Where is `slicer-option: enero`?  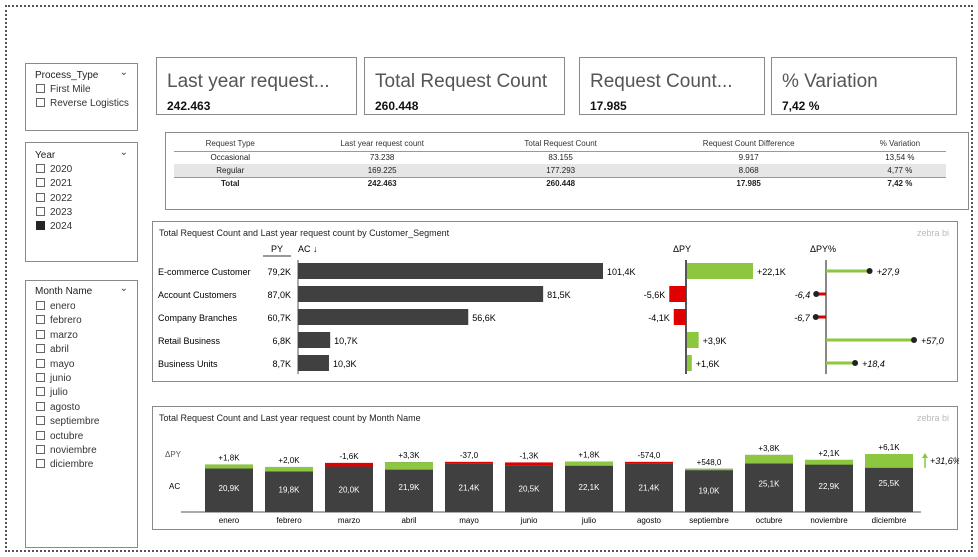 slicer-option: enero is located at coordinates (56, 307).